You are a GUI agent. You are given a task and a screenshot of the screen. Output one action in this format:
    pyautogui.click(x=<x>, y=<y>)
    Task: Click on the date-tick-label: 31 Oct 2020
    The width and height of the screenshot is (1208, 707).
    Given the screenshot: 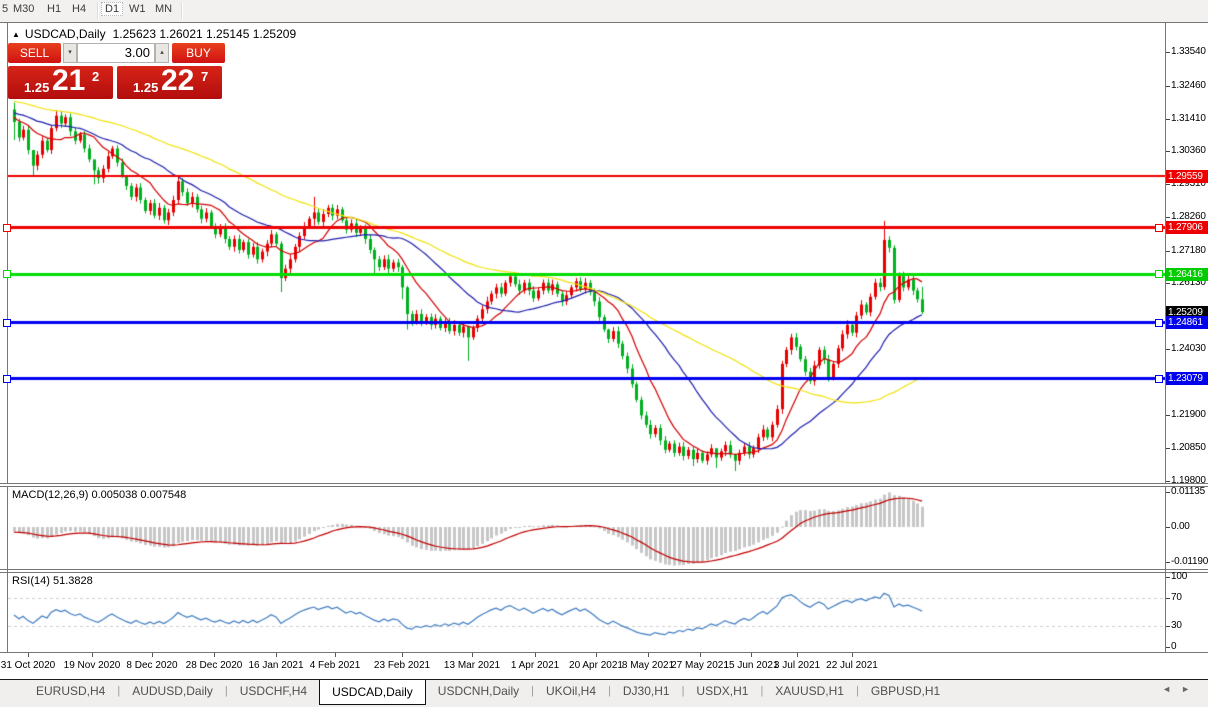 What is the action you would take?
    pyautogui.click(x=28, y=665)
    